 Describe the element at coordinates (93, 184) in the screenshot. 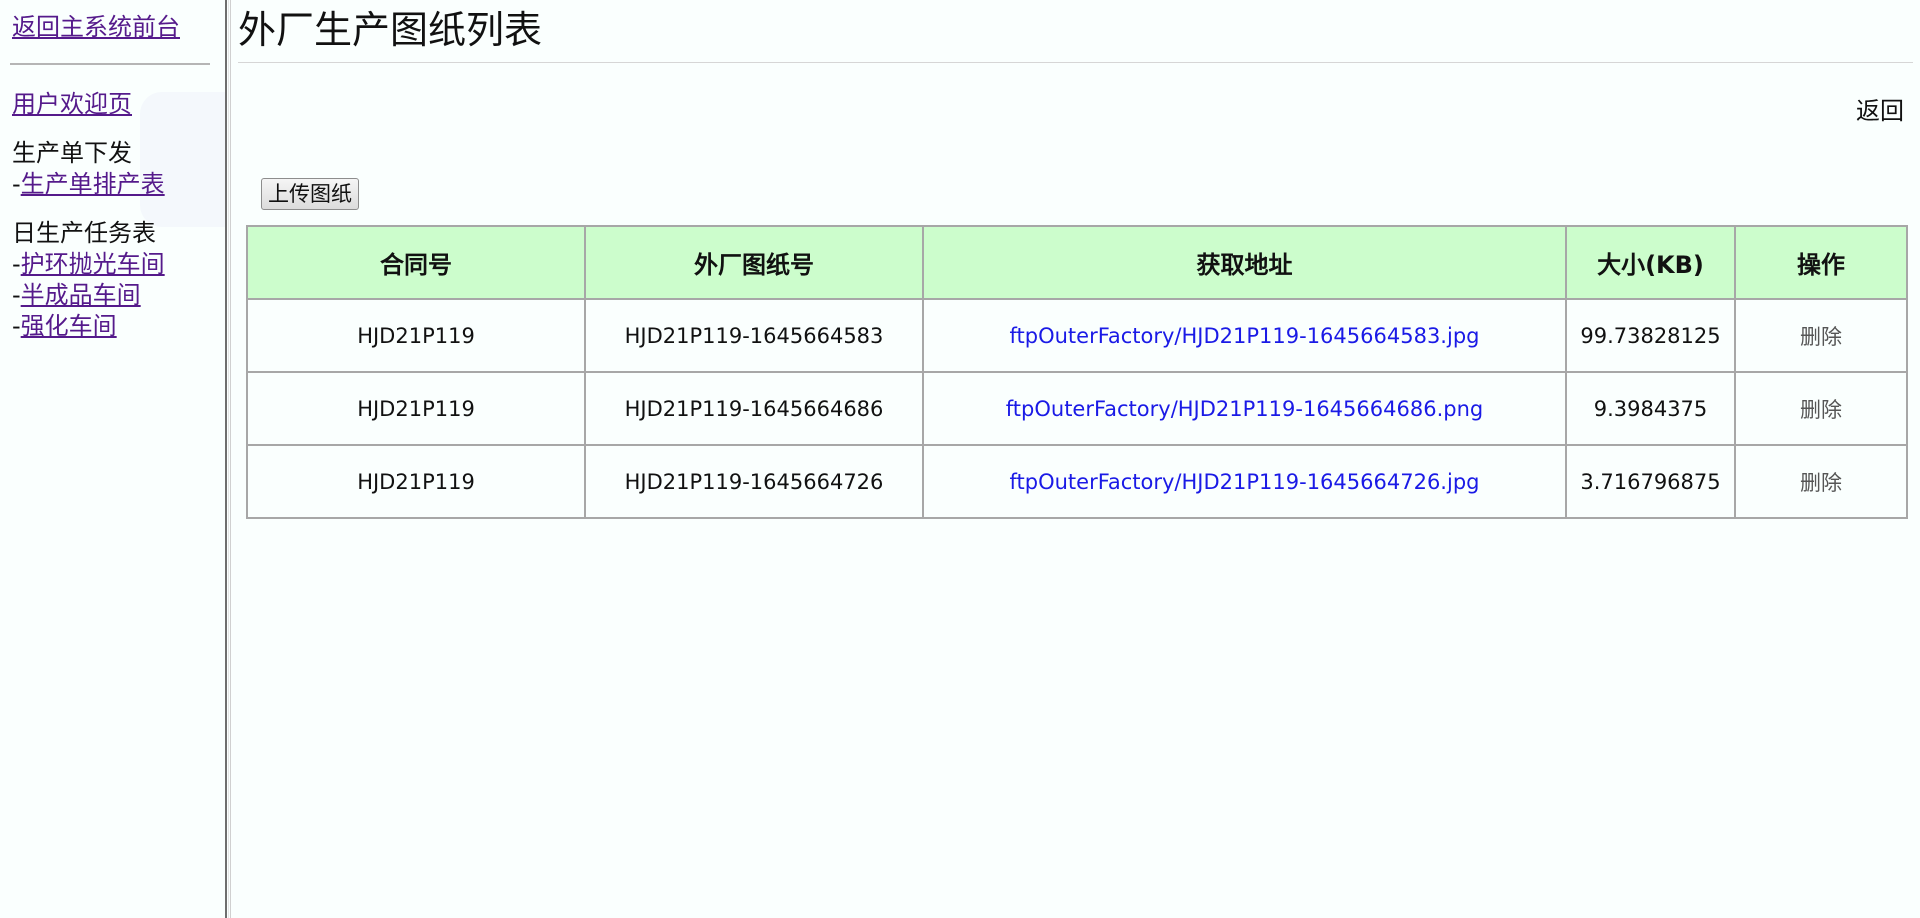

I see `sidebar-item-schedule: 生产单排产表` at that location.